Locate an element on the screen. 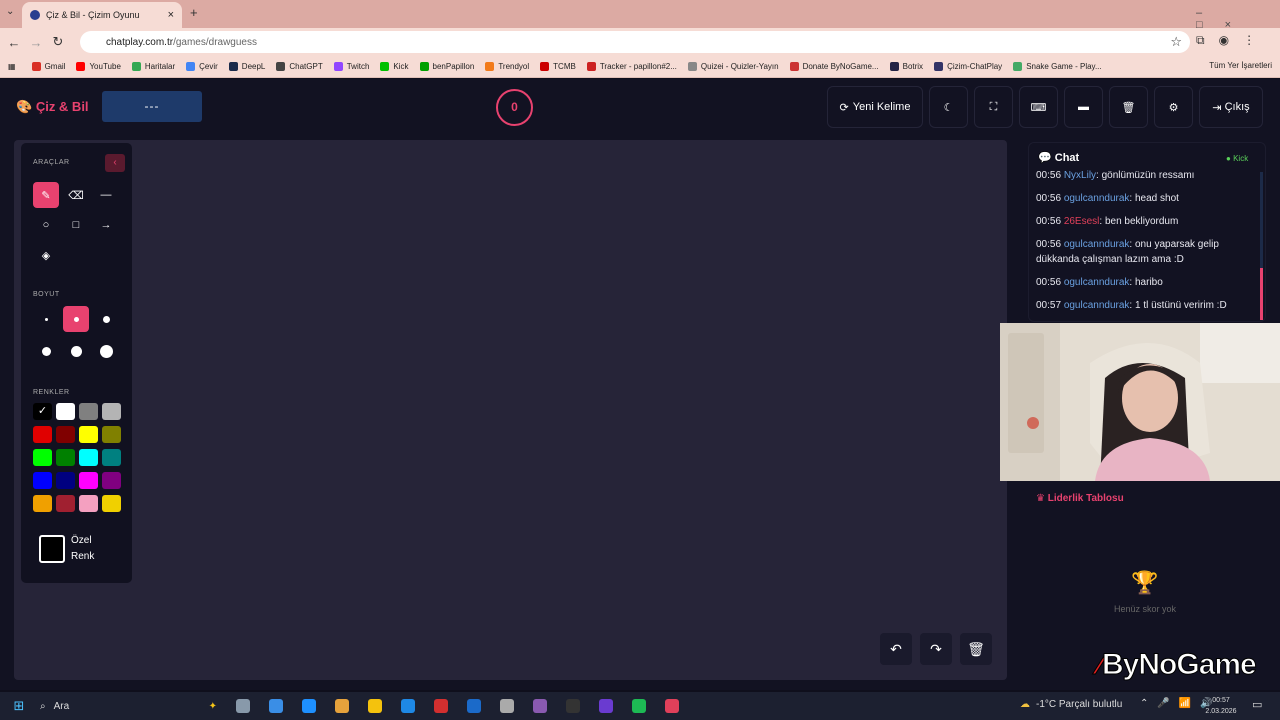 The width and height of the screenshot is (1280, 720). forward-icon: → is located at coordinates (36, 42).